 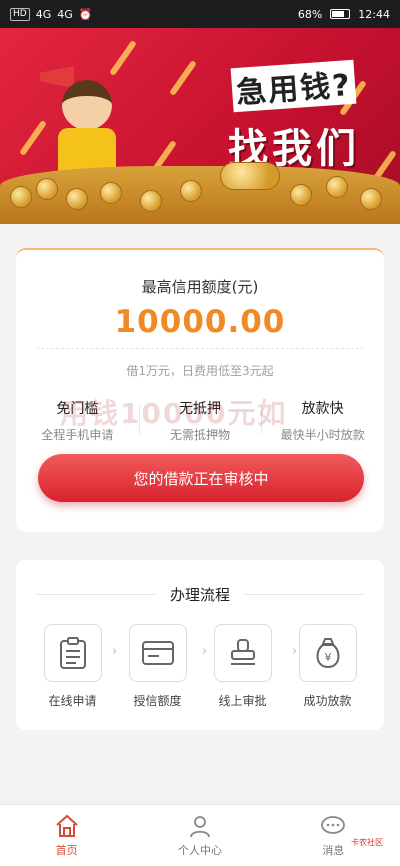 I want to click on alarm-icon: ⏰, so click(x=85, y=14).